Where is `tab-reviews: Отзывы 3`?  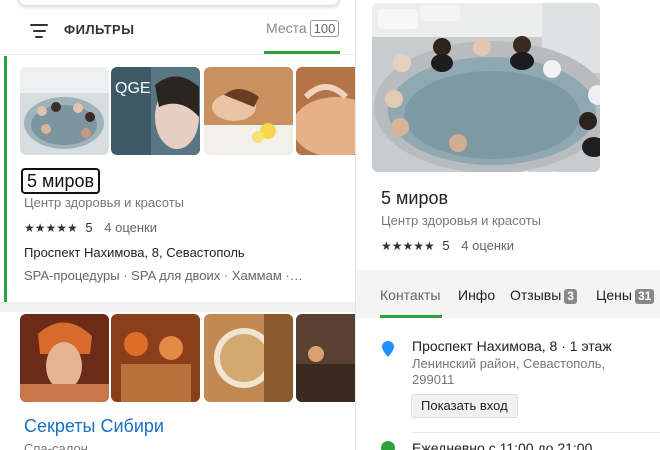
tab-reviews: Отзывы 3 is located at coordinates (543, 295).